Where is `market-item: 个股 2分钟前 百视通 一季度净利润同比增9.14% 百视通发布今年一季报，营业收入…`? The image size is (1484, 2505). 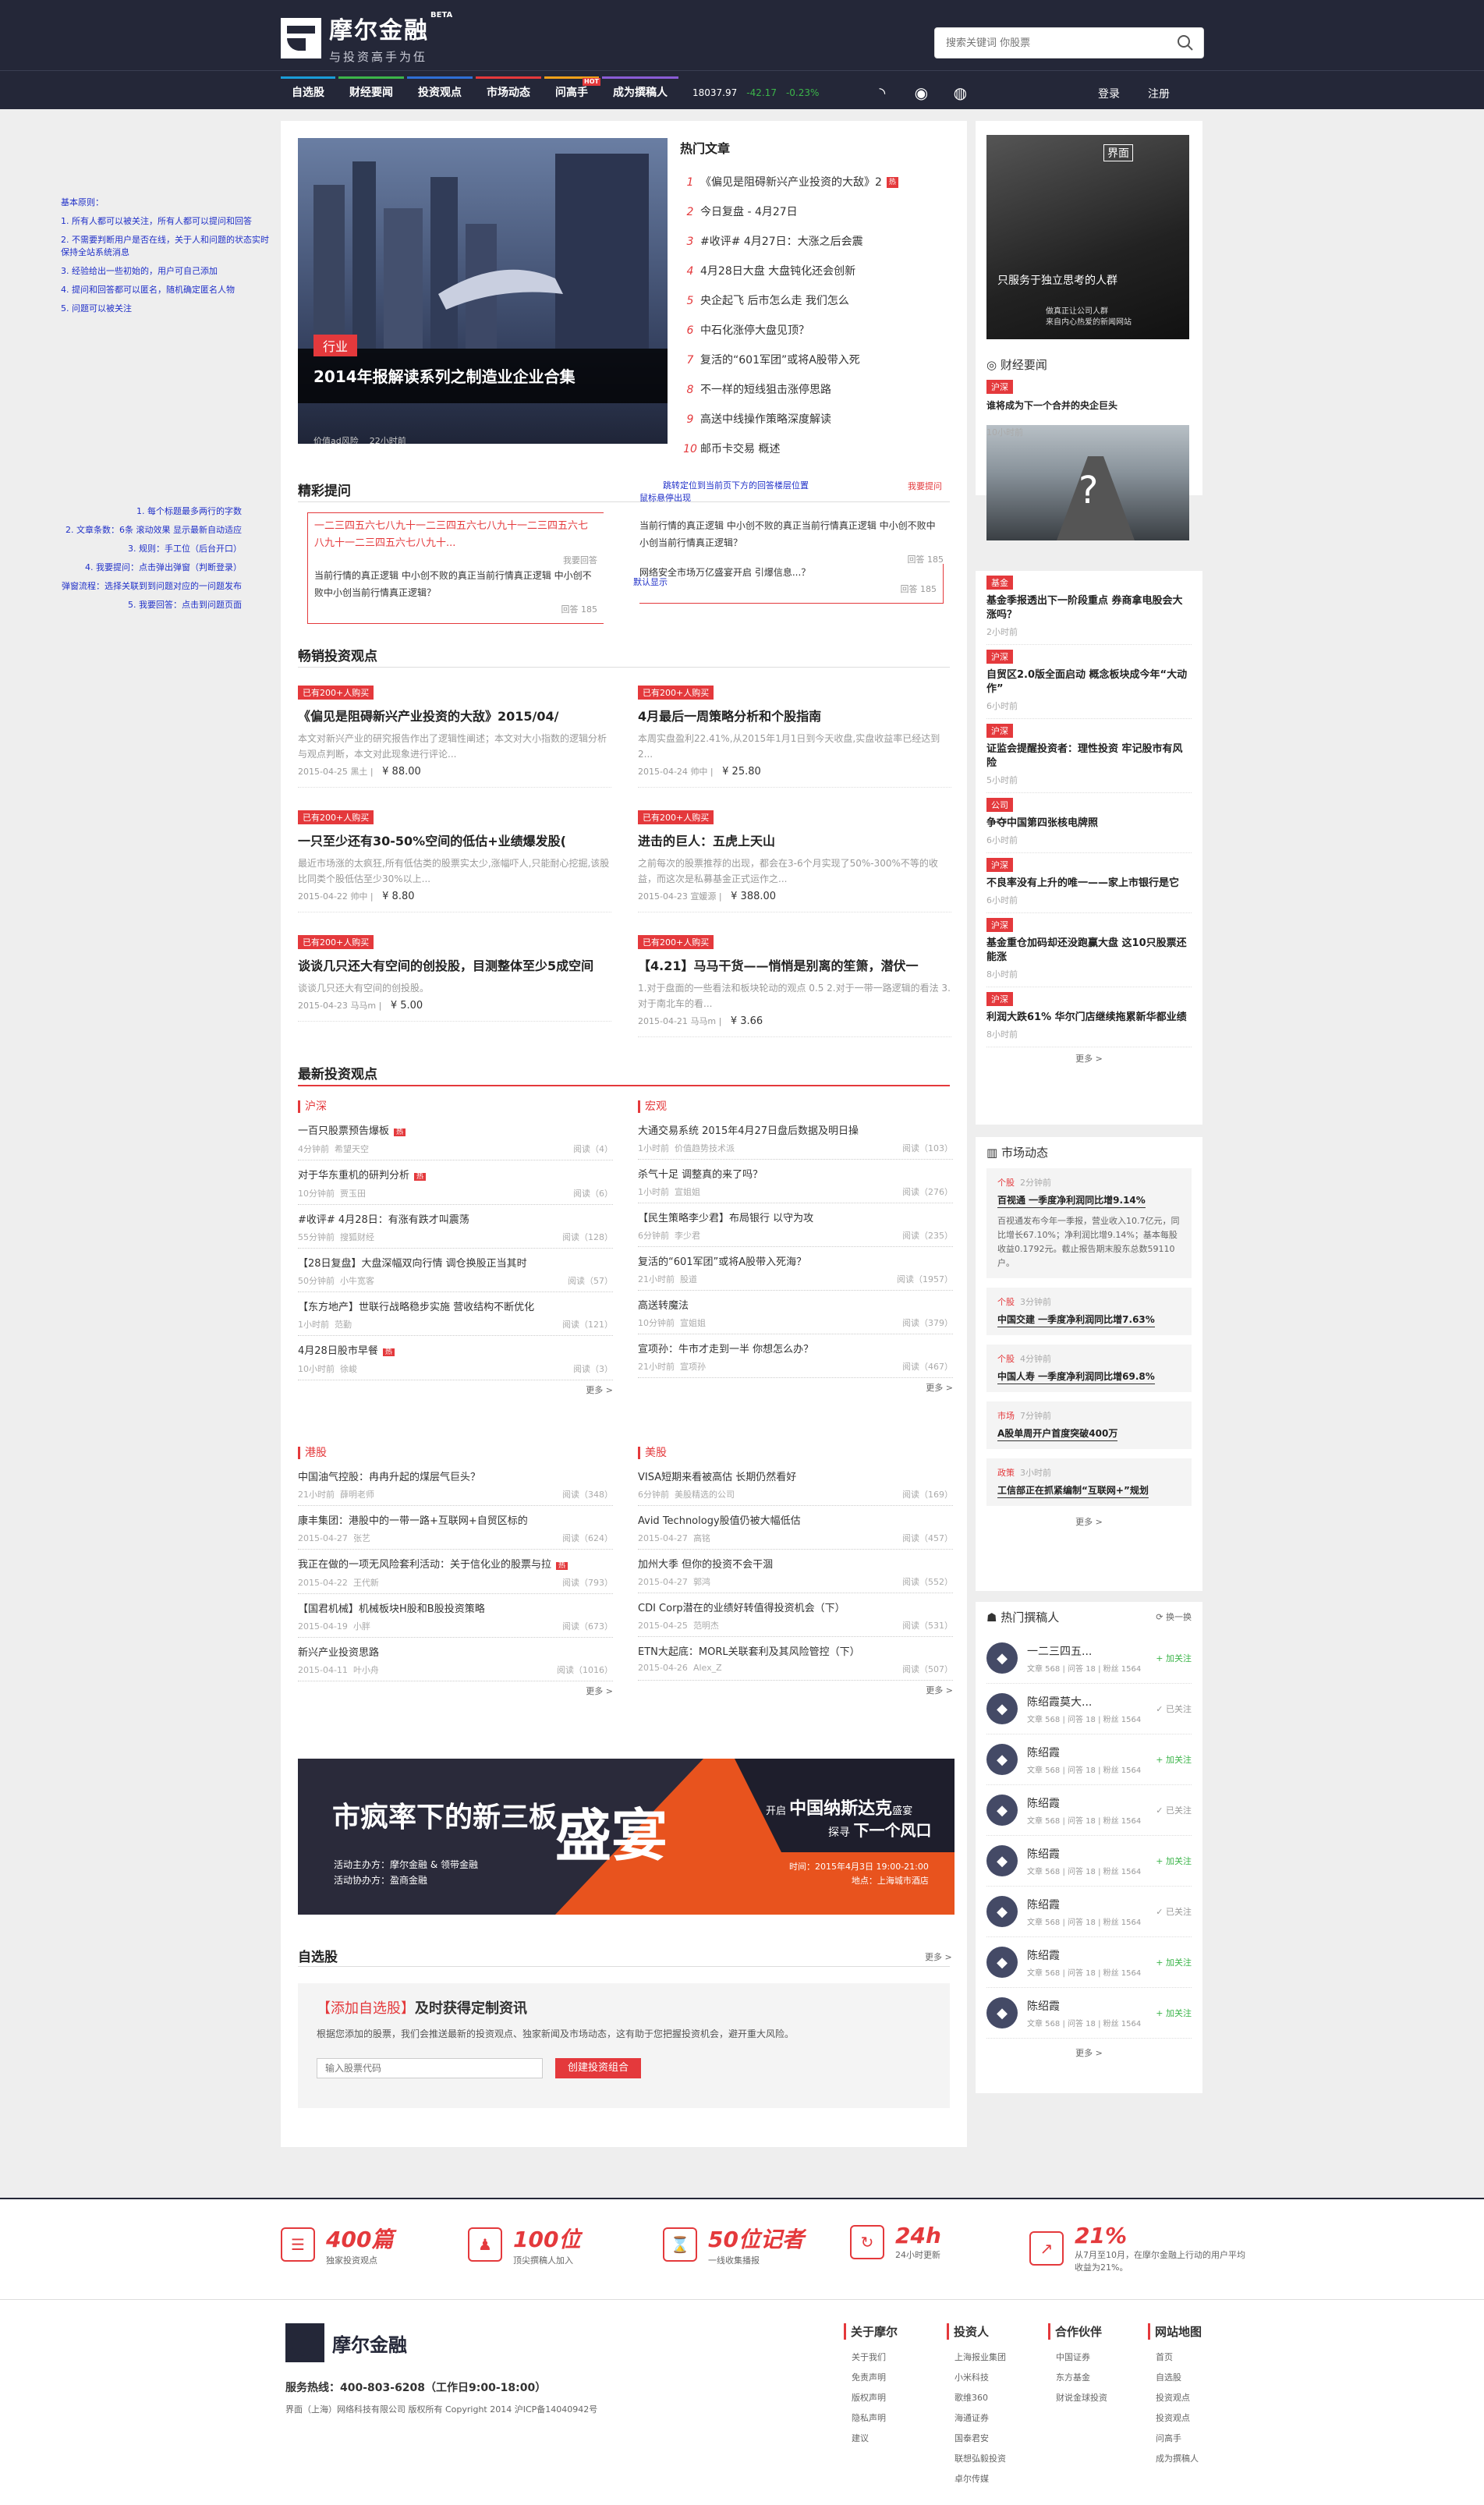
market-item: 个股 2分钟前 百视通 一季度净利润同比增9.14% 百视通发布今年一季报，营业收入… is located at coordinates (1089, 1223).